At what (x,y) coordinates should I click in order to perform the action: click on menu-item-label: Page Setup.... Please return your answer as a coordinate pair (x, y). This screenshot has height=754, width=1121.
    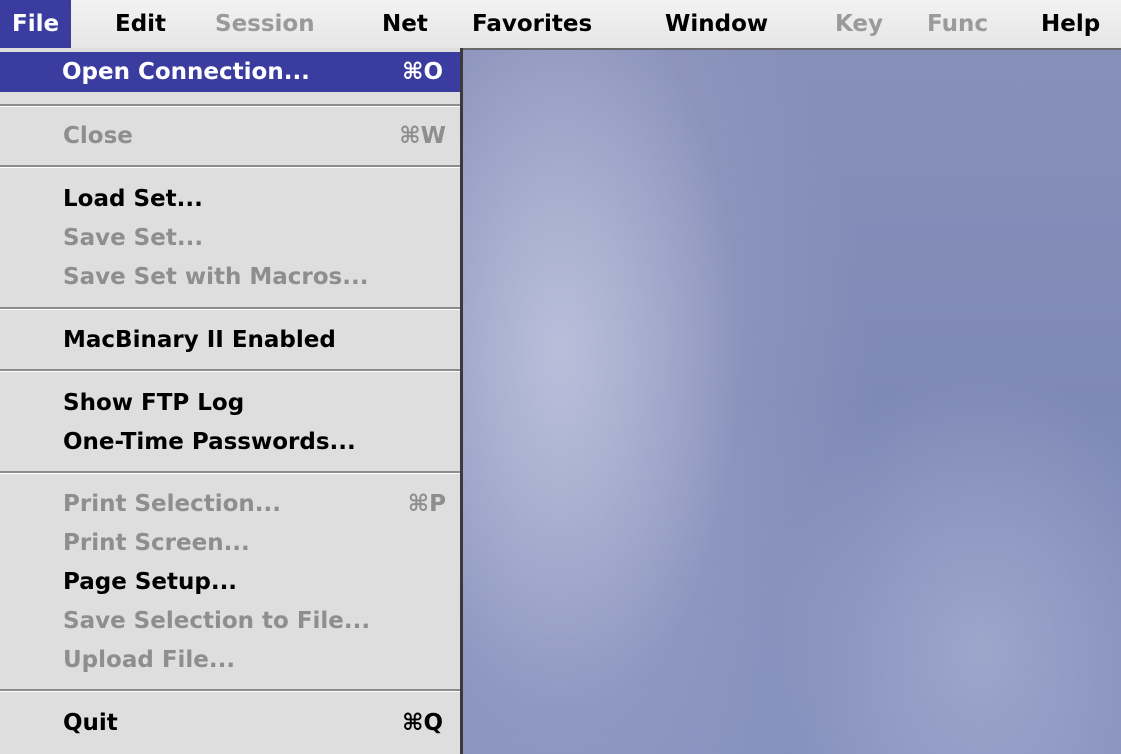
    Looking at the image, I should click on (150, 582).